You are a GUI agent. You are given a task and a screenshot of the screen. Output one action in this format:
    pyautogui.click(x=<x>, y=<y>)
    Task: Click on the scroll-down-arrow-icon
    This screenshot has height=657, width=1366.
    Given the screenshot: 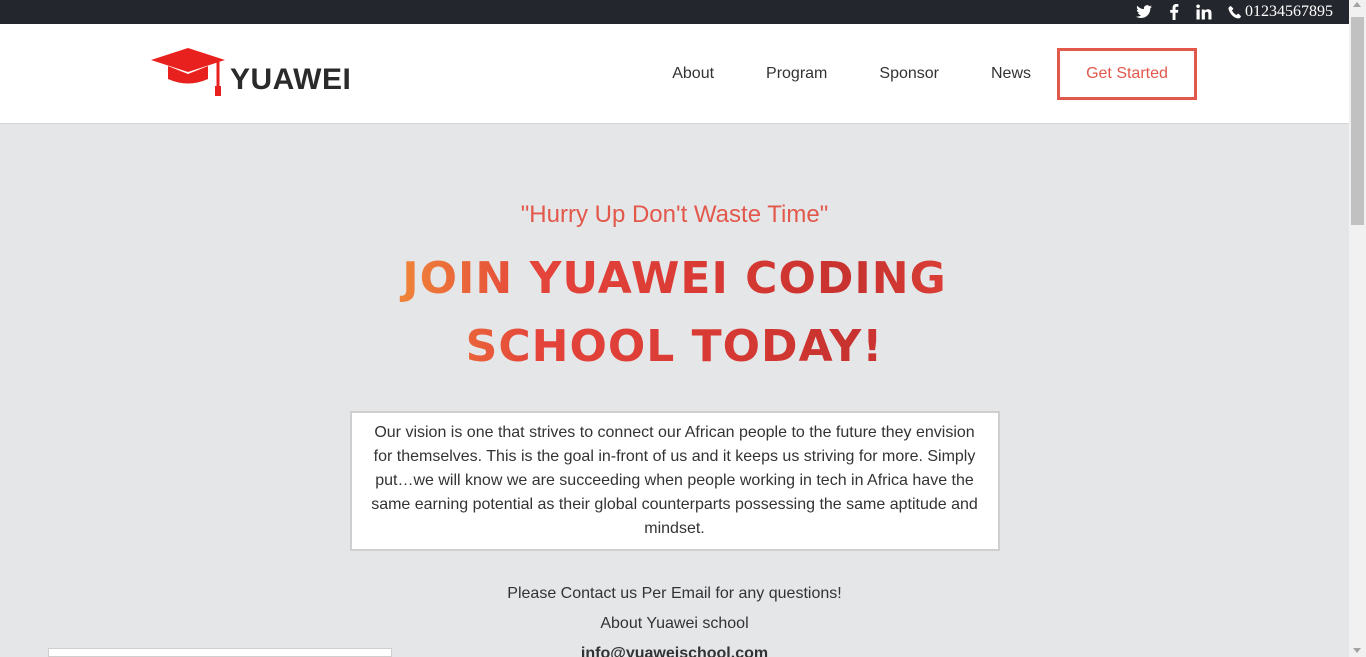 What is the action you would take?
    pyautogui.click(x=1357, y=650)
    